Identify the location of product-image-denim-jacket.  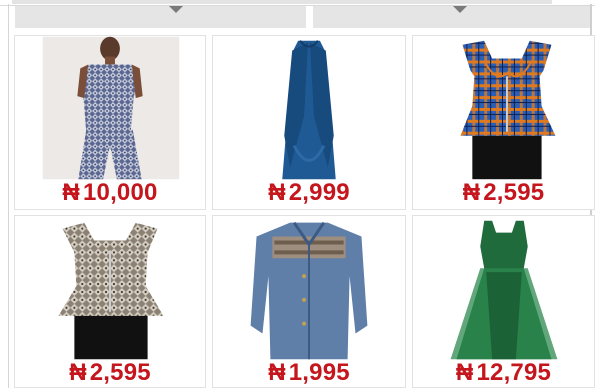
(309, 288).